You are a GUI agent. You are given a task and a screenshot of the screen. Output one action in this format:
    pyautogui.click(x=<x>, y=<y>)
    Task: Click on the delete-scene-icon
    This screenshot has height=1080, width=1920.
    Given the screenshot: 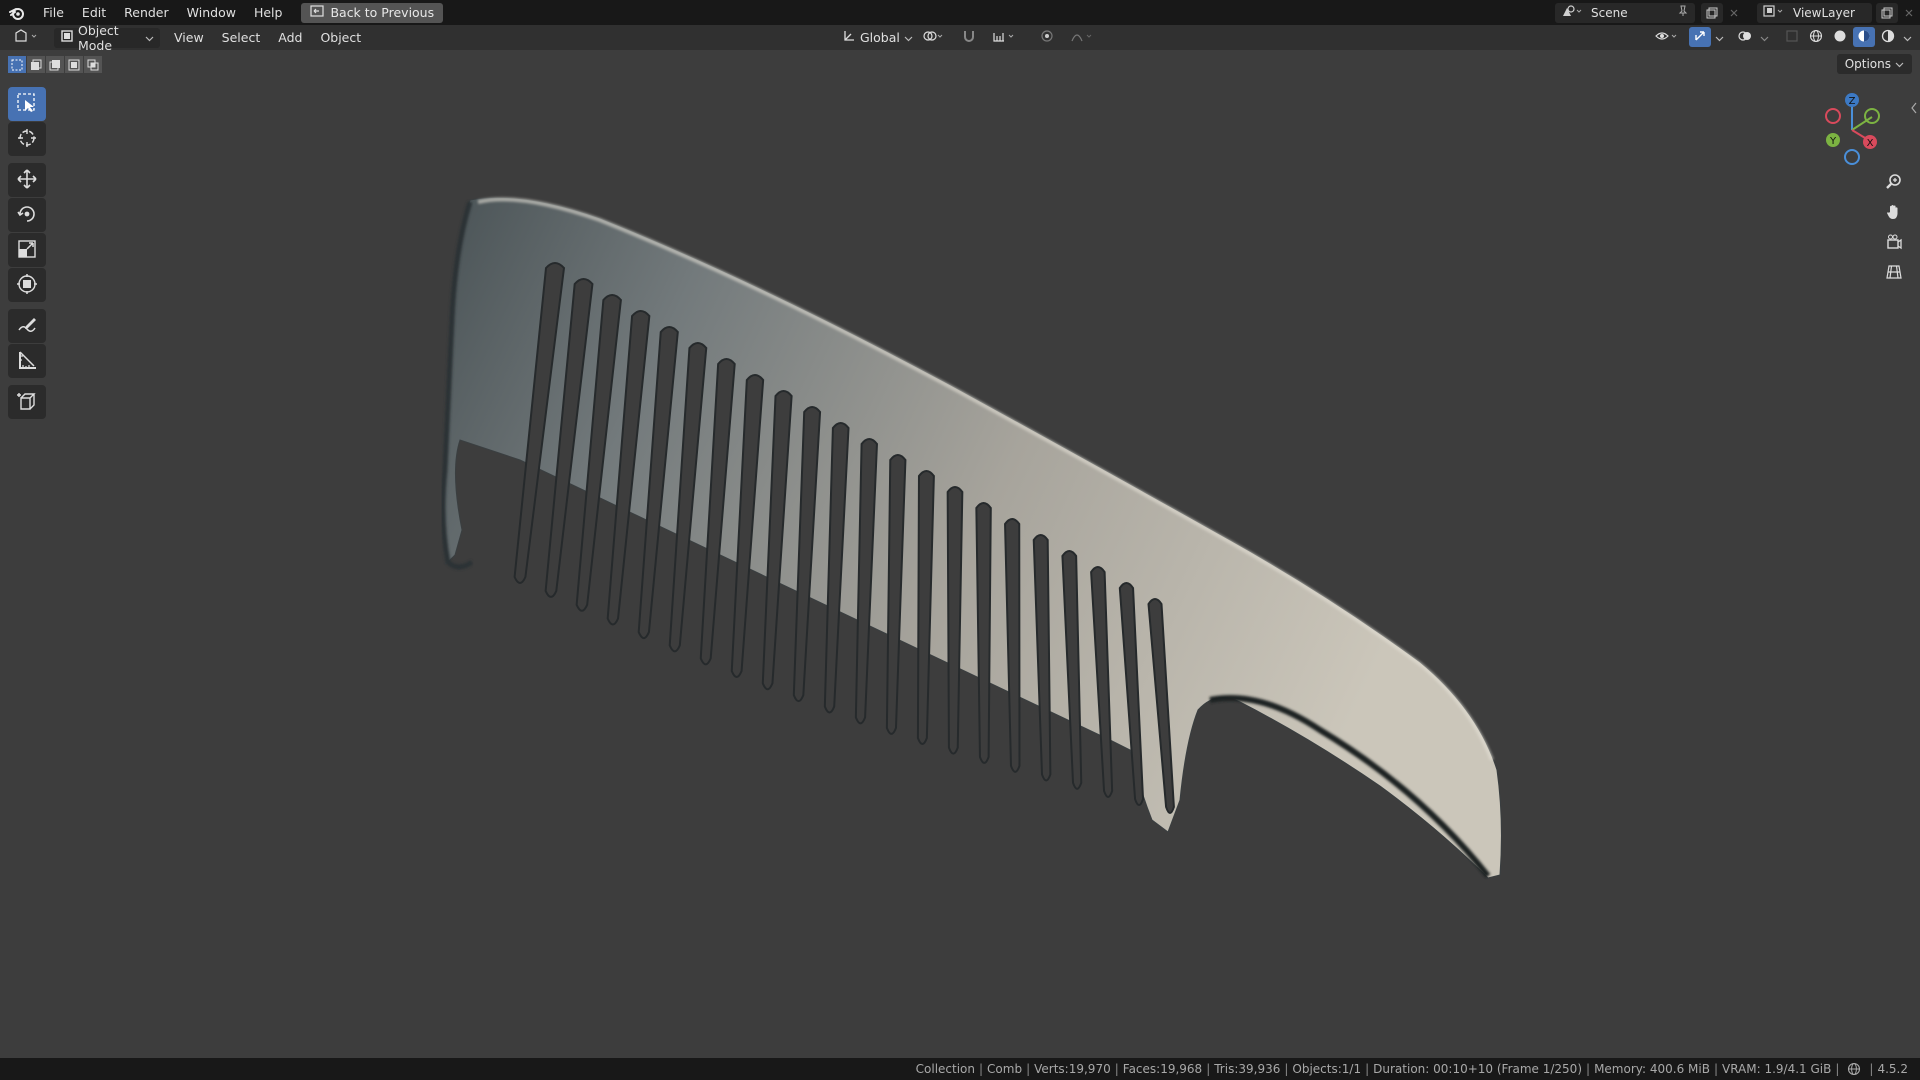 What is the action you would take?
    pyautogui.click(x=1734, y=13)
    